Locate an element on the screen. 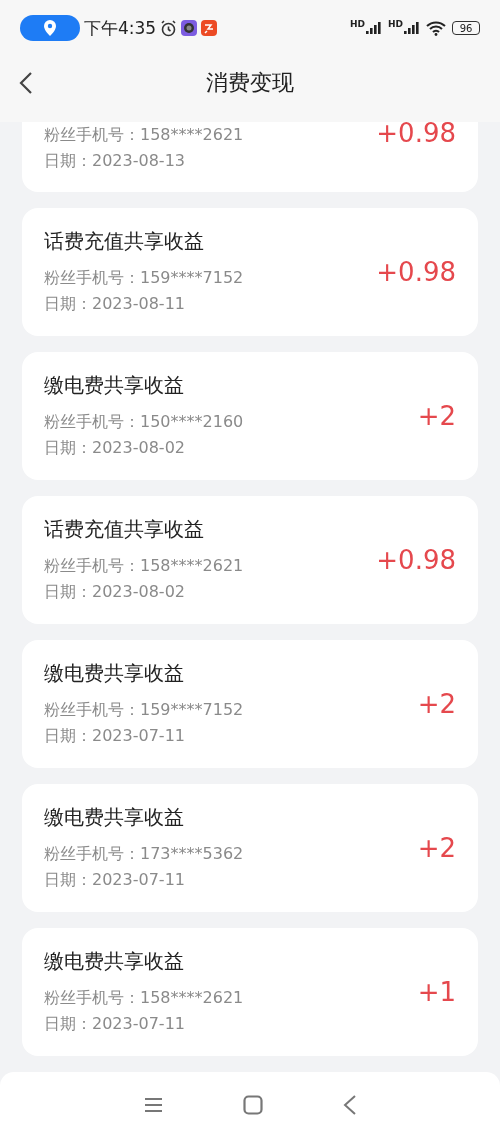  square-icon is located at coordinates (252, 1105).